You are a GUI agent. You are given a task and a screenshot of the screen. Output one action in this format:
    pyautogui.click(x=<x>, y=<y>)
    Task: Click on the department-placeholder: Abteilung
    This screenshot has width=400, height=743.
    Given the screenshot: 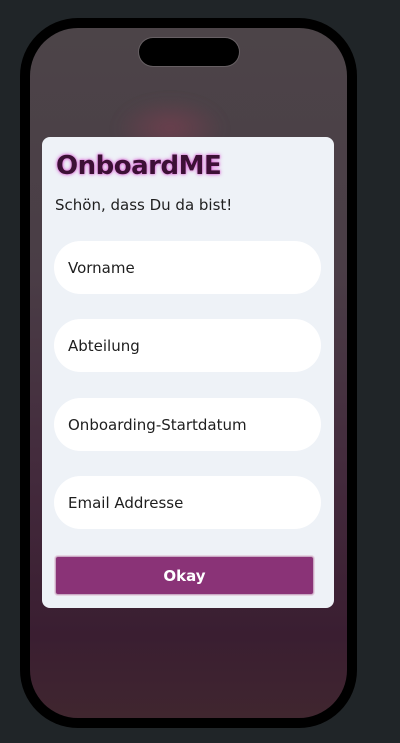 What is the action you would take?
    pyautogui.click(x=104, y=345)
    